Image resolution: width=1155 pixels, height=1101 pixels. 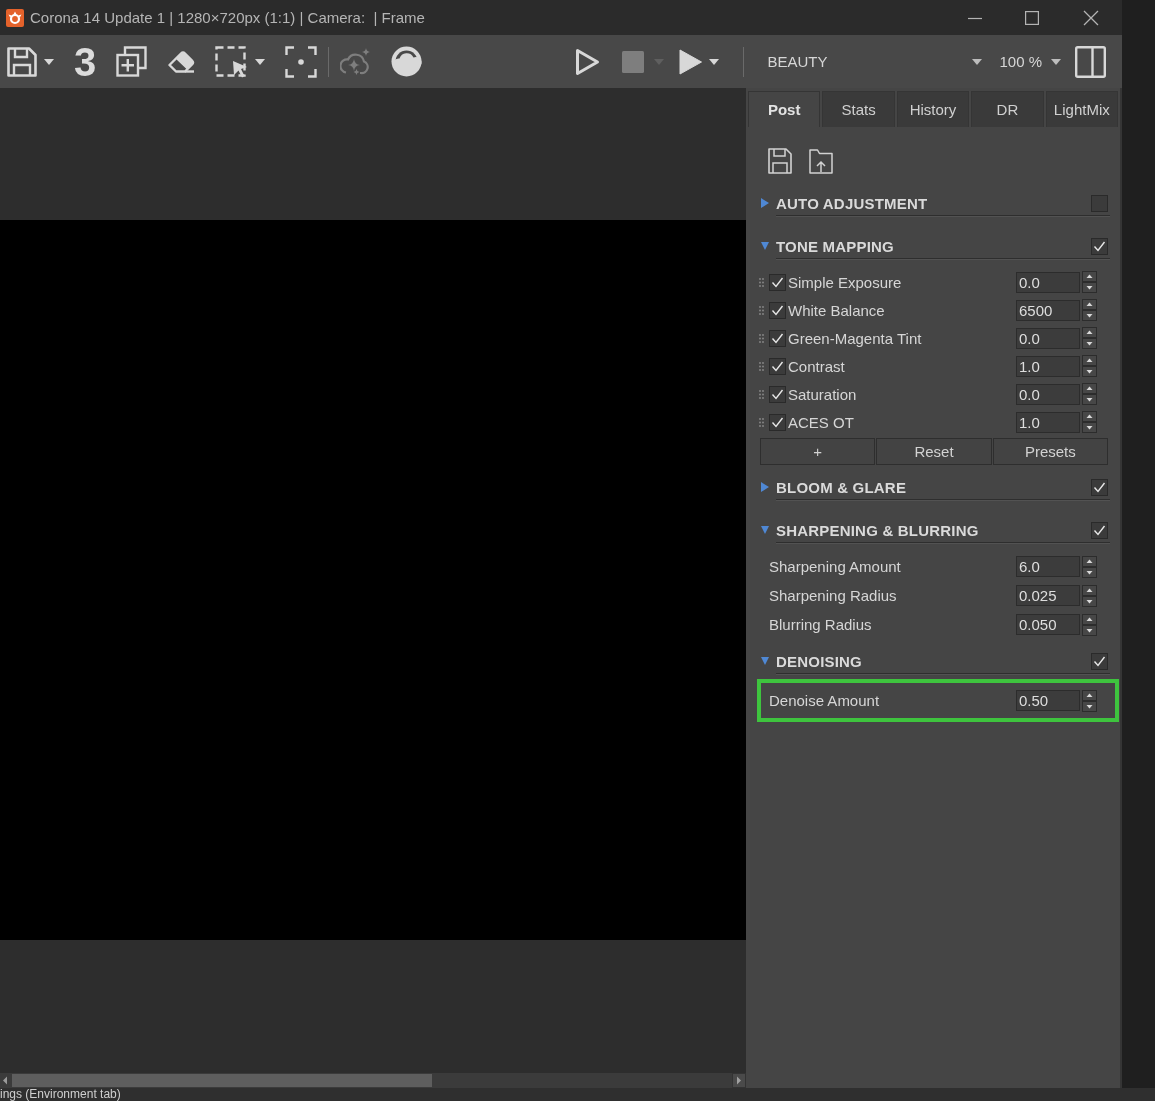 I want to click on maximize-icon, so click(x=1032, y=17).